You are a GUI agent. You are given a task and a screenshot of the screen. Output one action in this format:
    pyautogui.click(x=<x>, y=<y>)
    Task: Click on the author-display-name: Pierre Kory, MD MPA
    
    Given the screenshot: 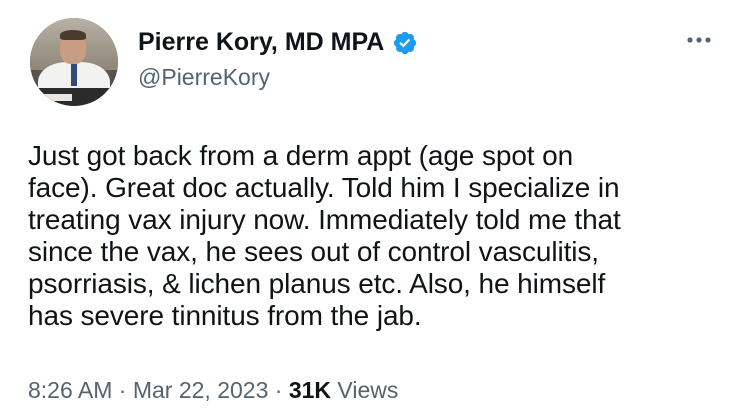 What is the action you would take?
    pyautogui.click(x=261, y=42)
    